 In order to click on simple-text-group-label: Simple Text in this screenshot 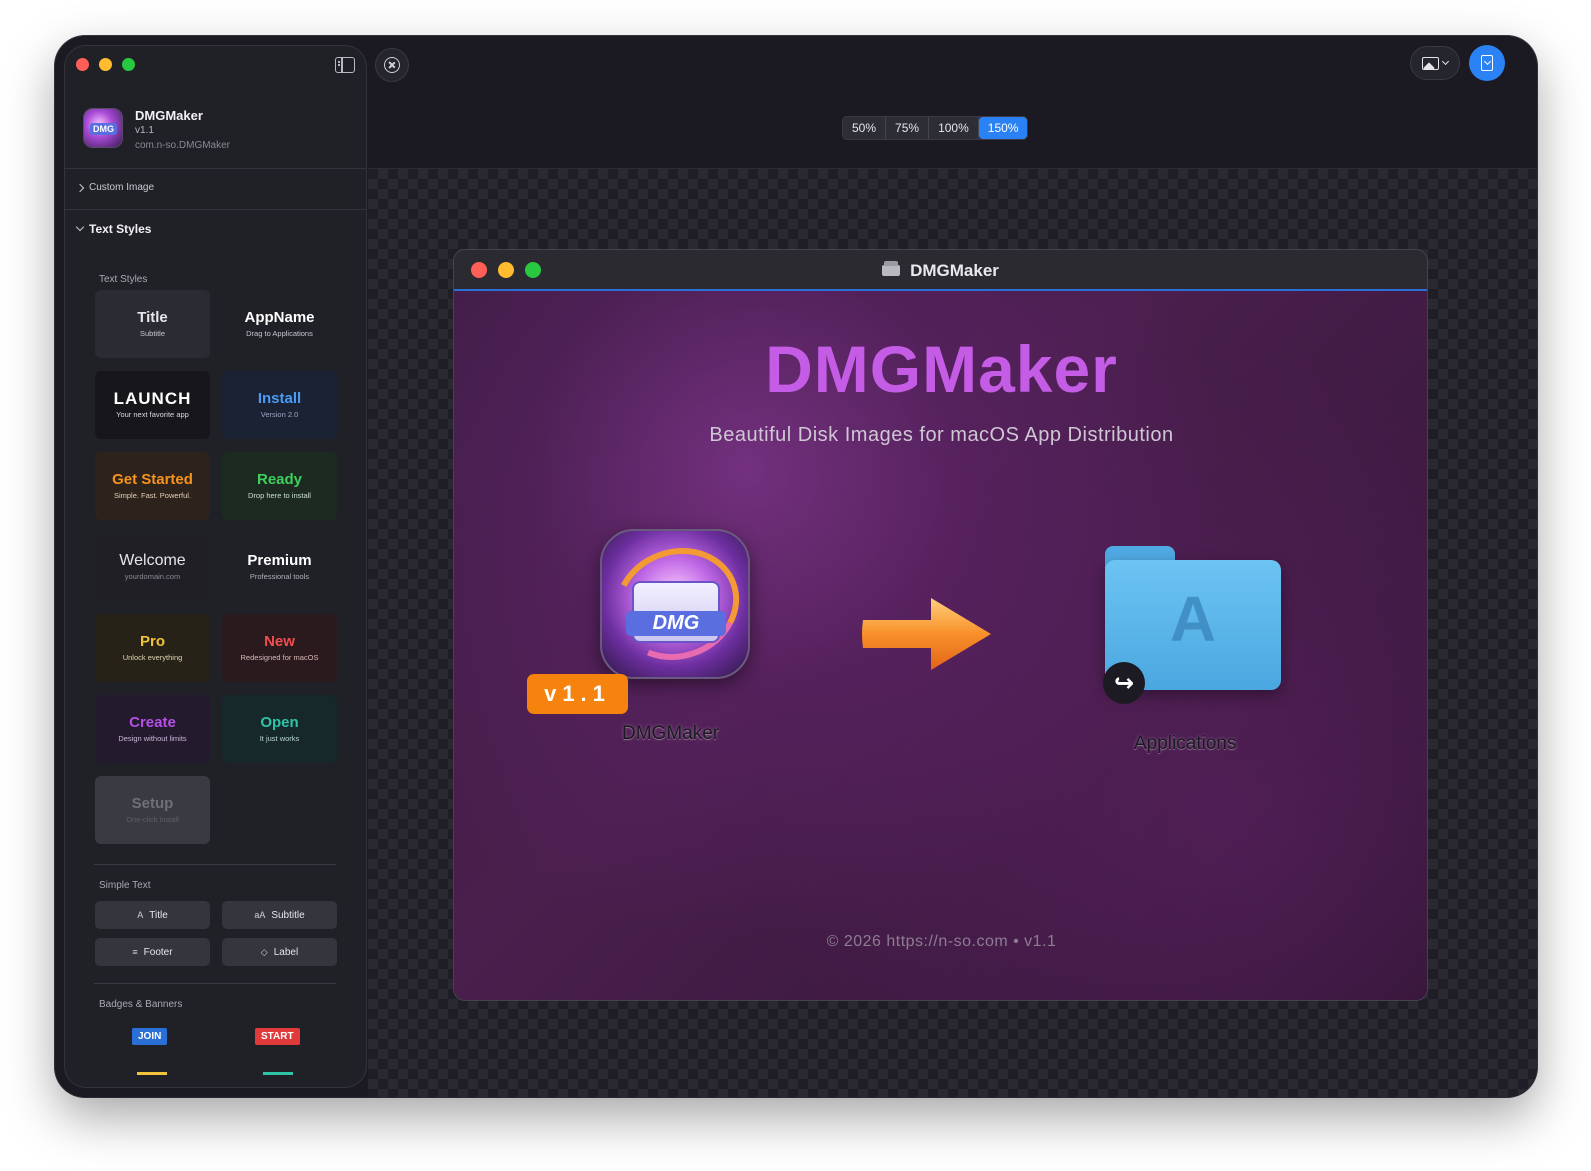, I will do `click(125, 885)`.